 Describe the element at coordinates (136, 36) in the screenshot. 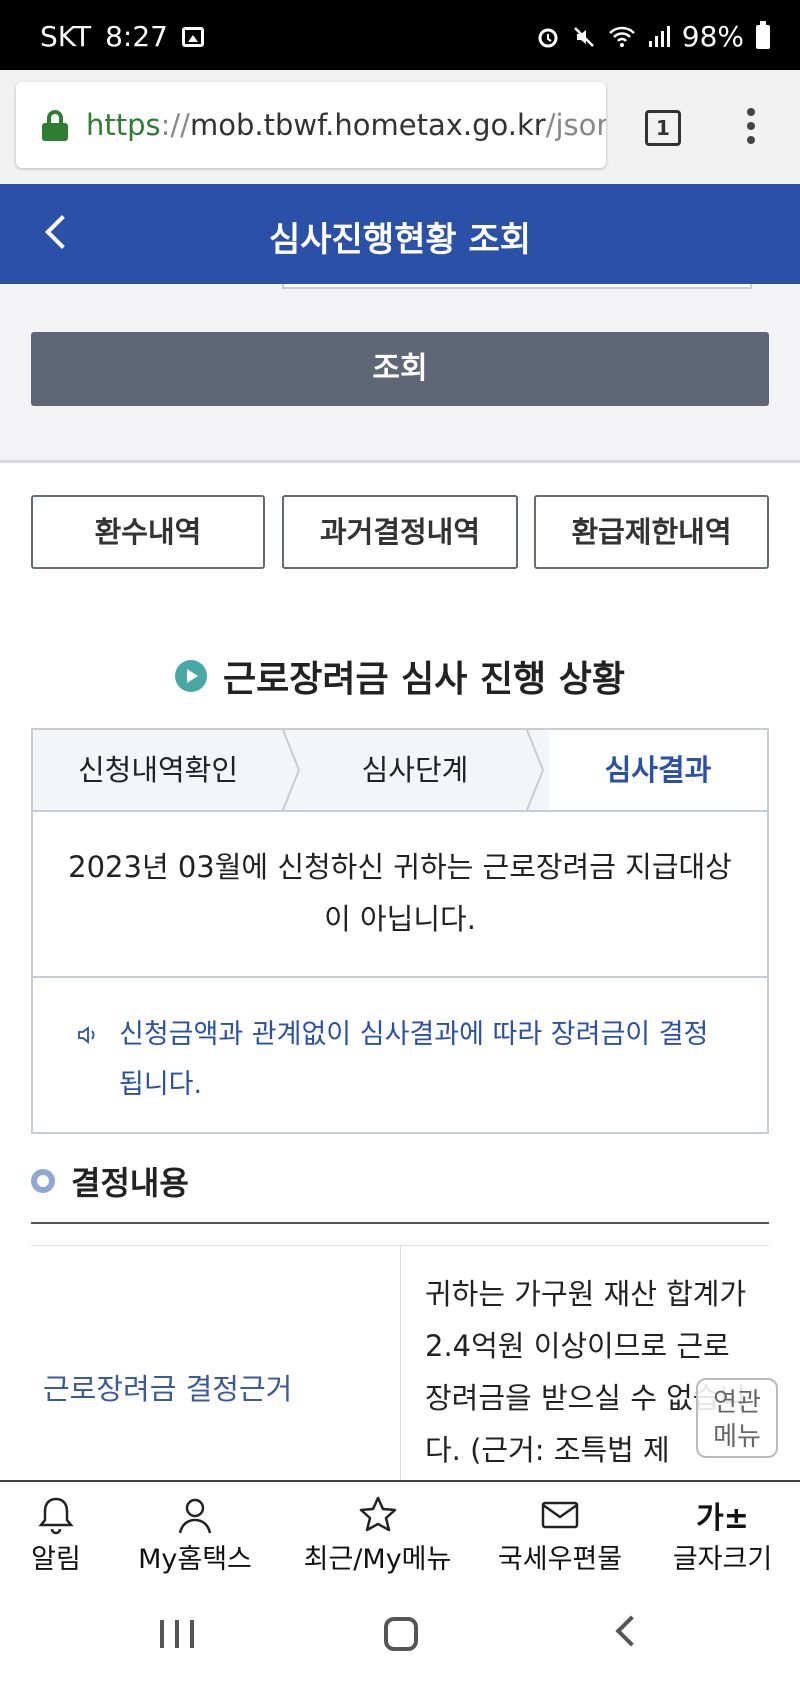

I see `clock: 8:27` at that location.